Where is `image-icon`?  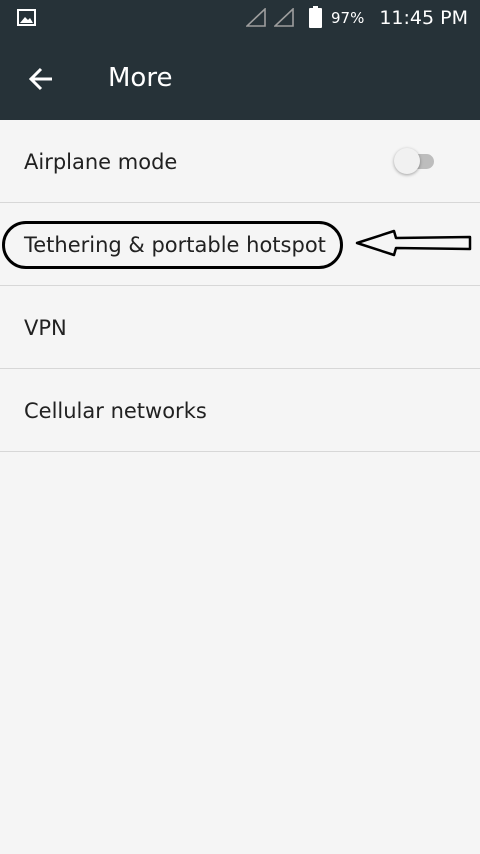 image-icon is located at coordinates (26, 17).